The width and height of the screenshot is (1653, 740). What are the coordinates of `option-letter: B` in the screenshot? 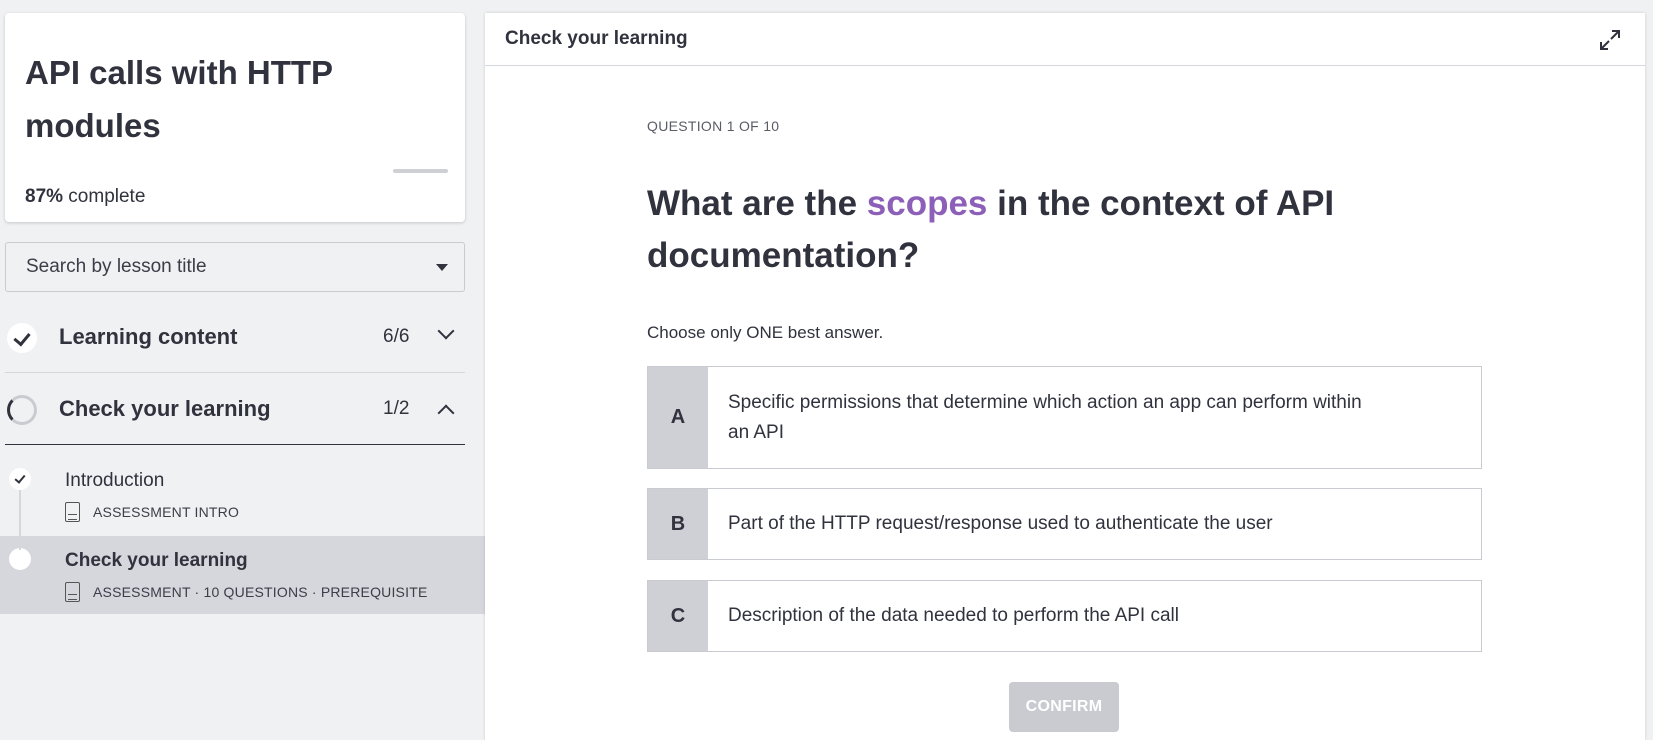 It's located at (678, 524).